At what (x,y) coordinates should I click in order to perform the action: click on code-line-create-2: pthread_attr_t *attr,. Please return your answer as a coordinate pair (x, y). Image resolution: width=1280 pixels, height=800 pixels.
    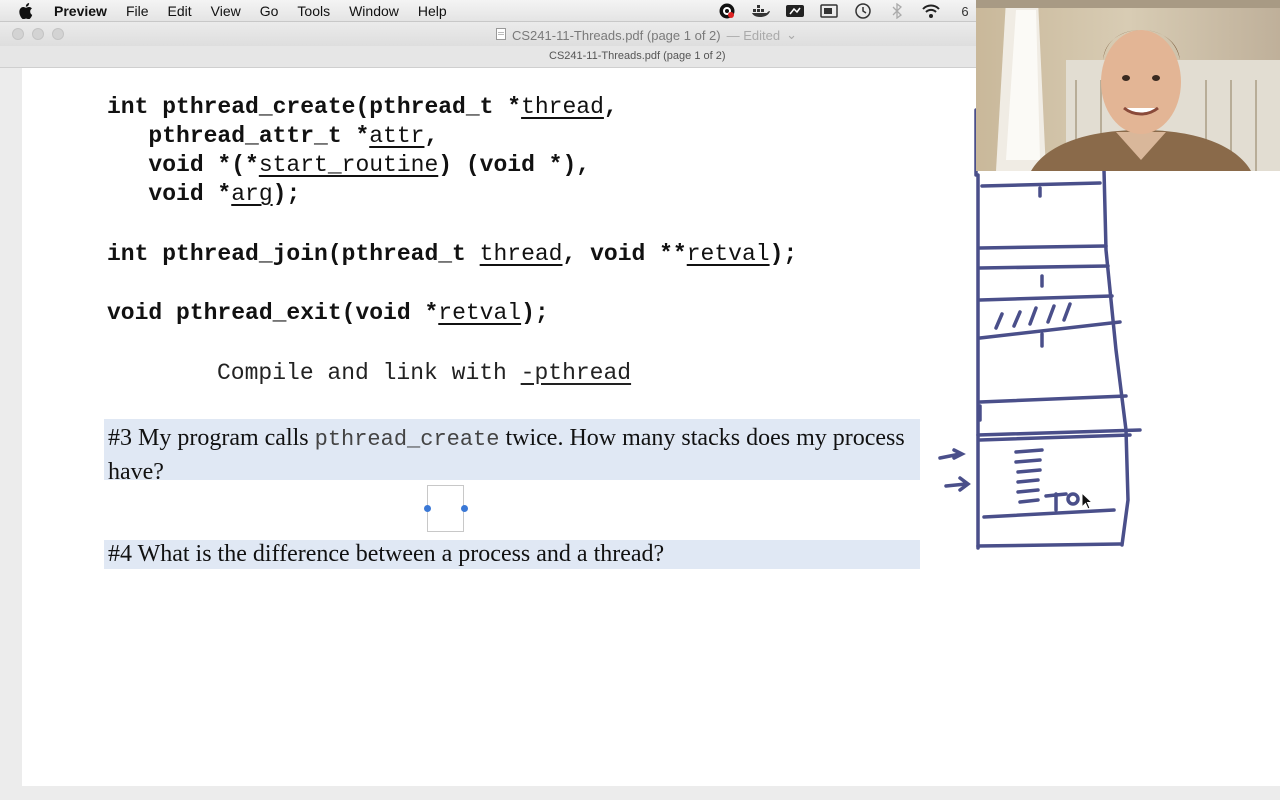
    Looking at the image, I should click on (273, 136).